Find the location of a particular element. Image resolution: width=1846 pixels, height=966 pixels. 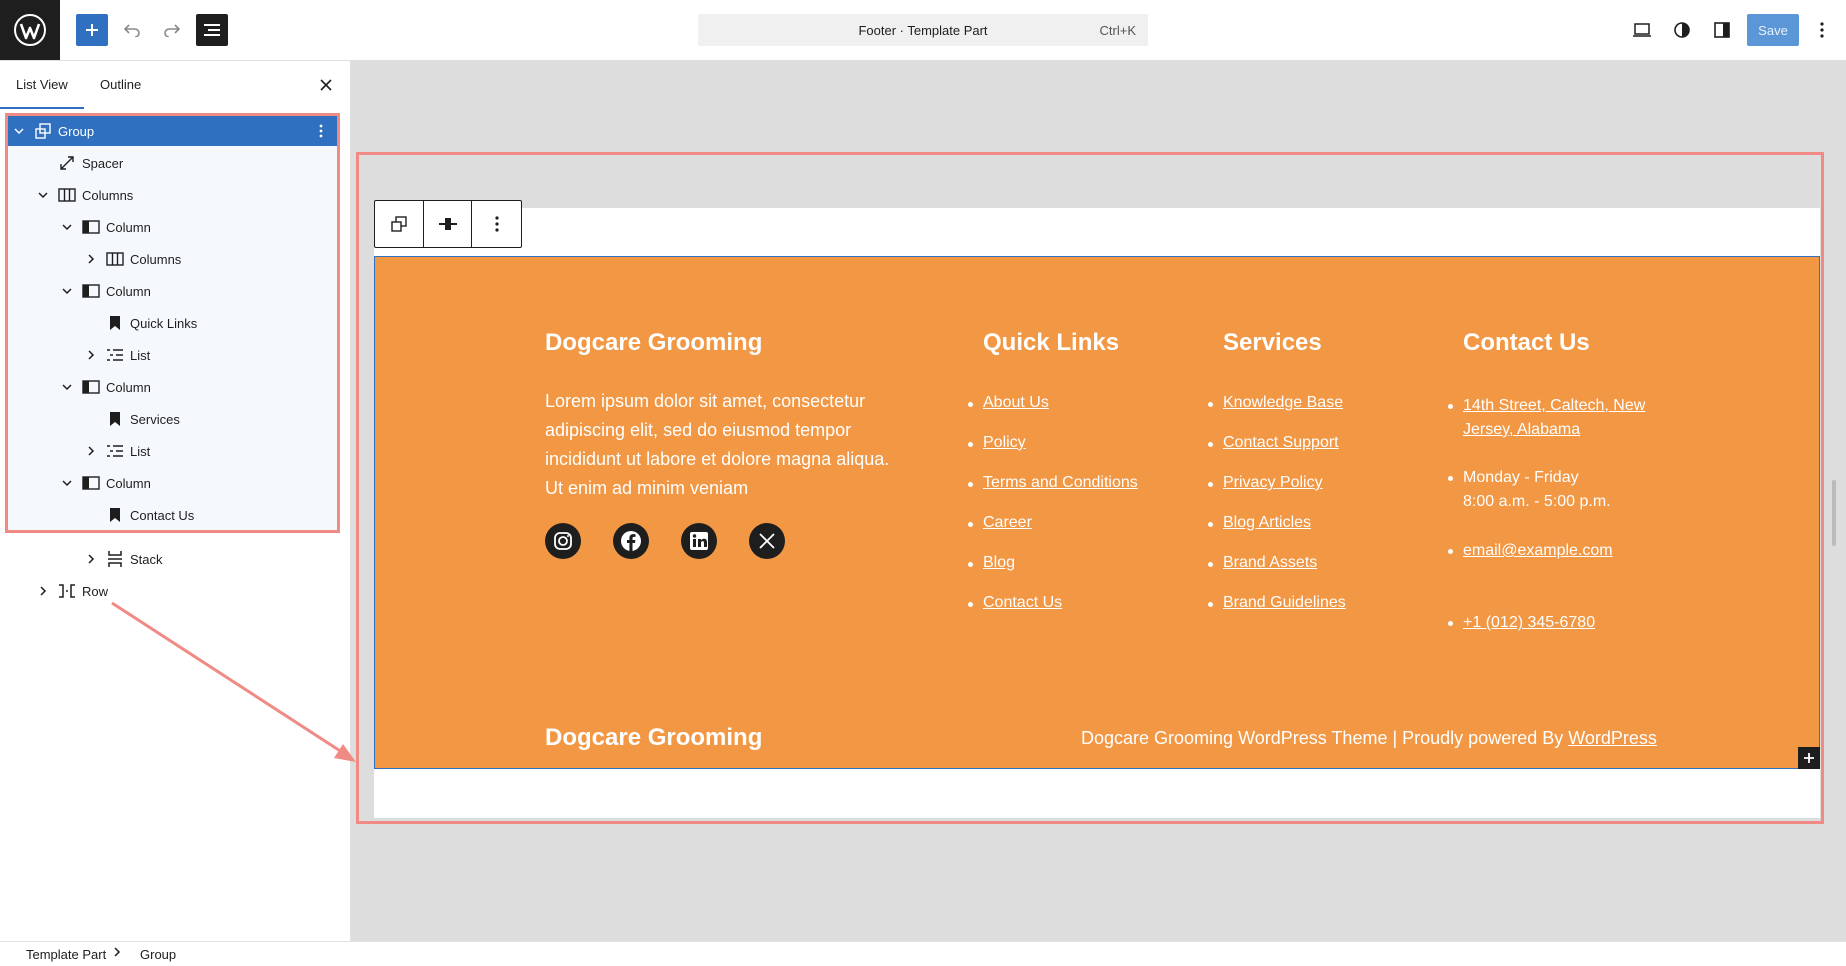

footer-link: Career is located at coordinates (1007, 522).